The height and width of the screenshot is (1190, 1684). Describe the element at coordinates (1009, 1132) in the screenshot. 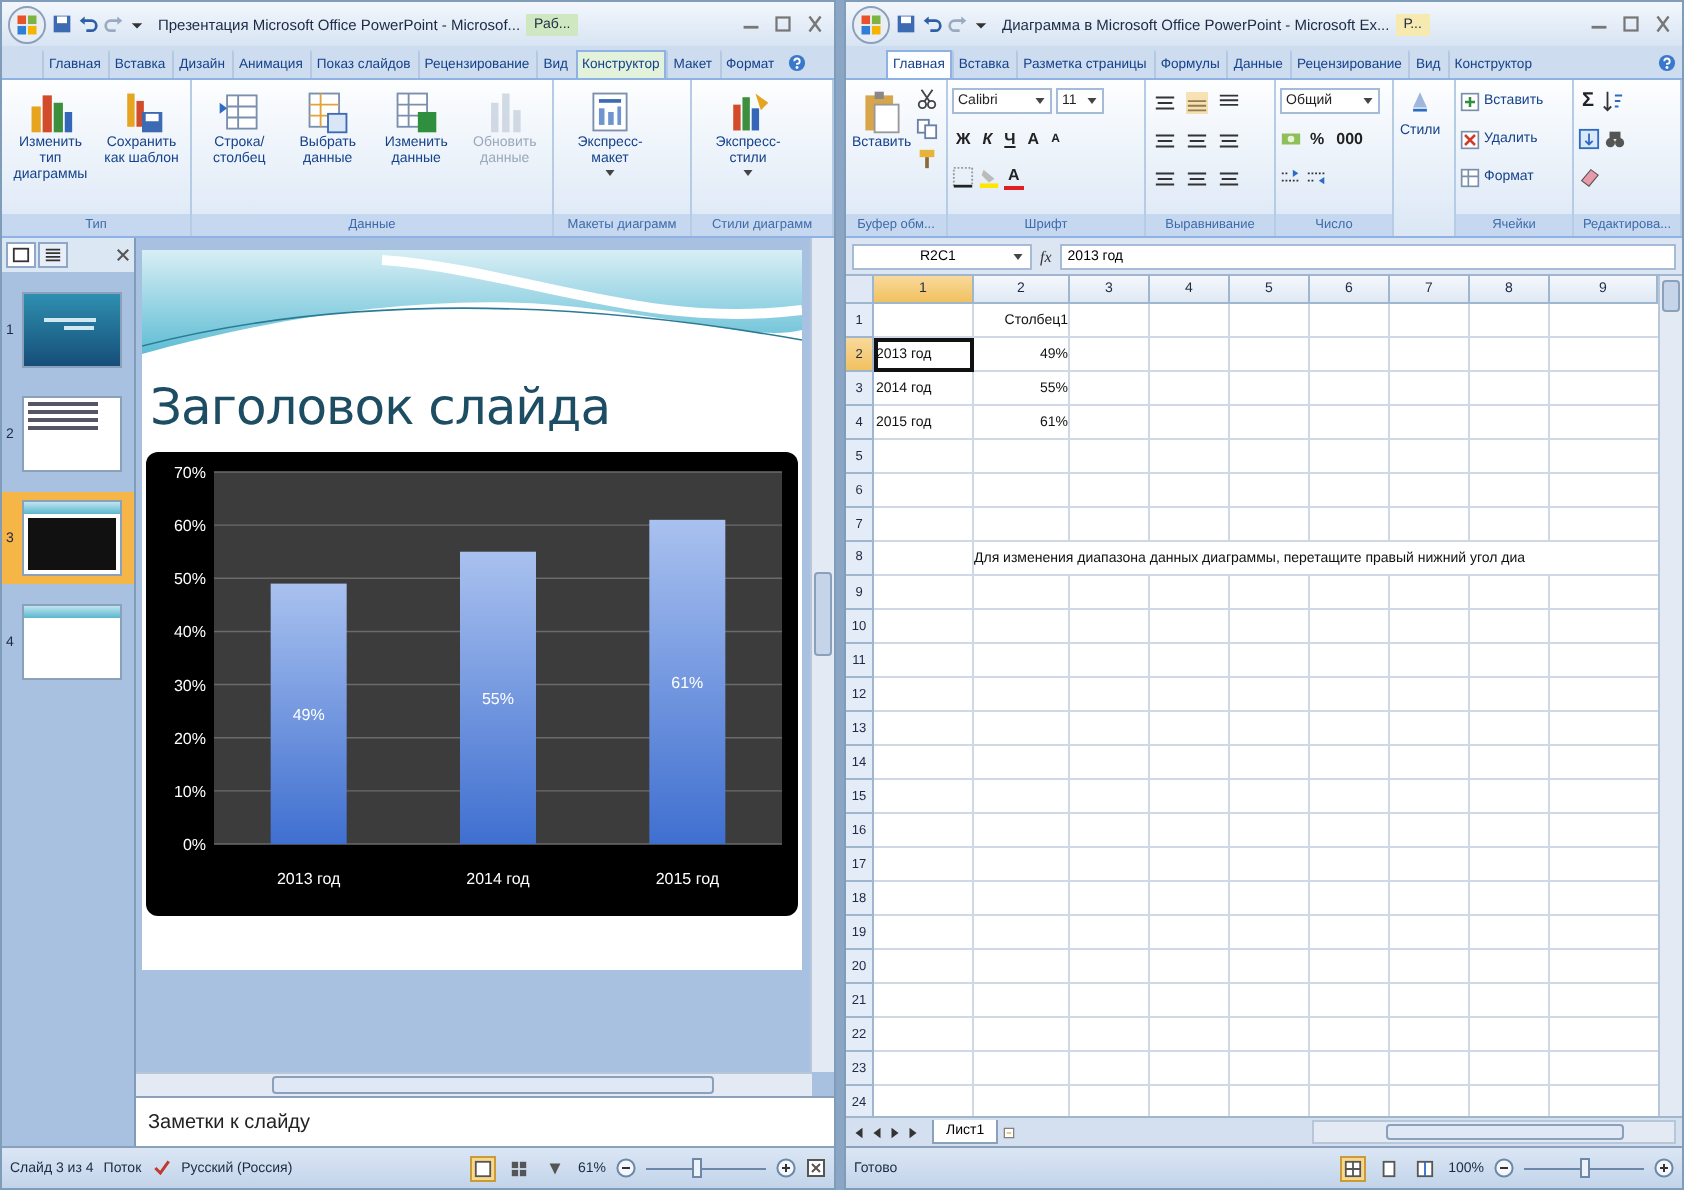

I see `new-sheet-icon` at that location.